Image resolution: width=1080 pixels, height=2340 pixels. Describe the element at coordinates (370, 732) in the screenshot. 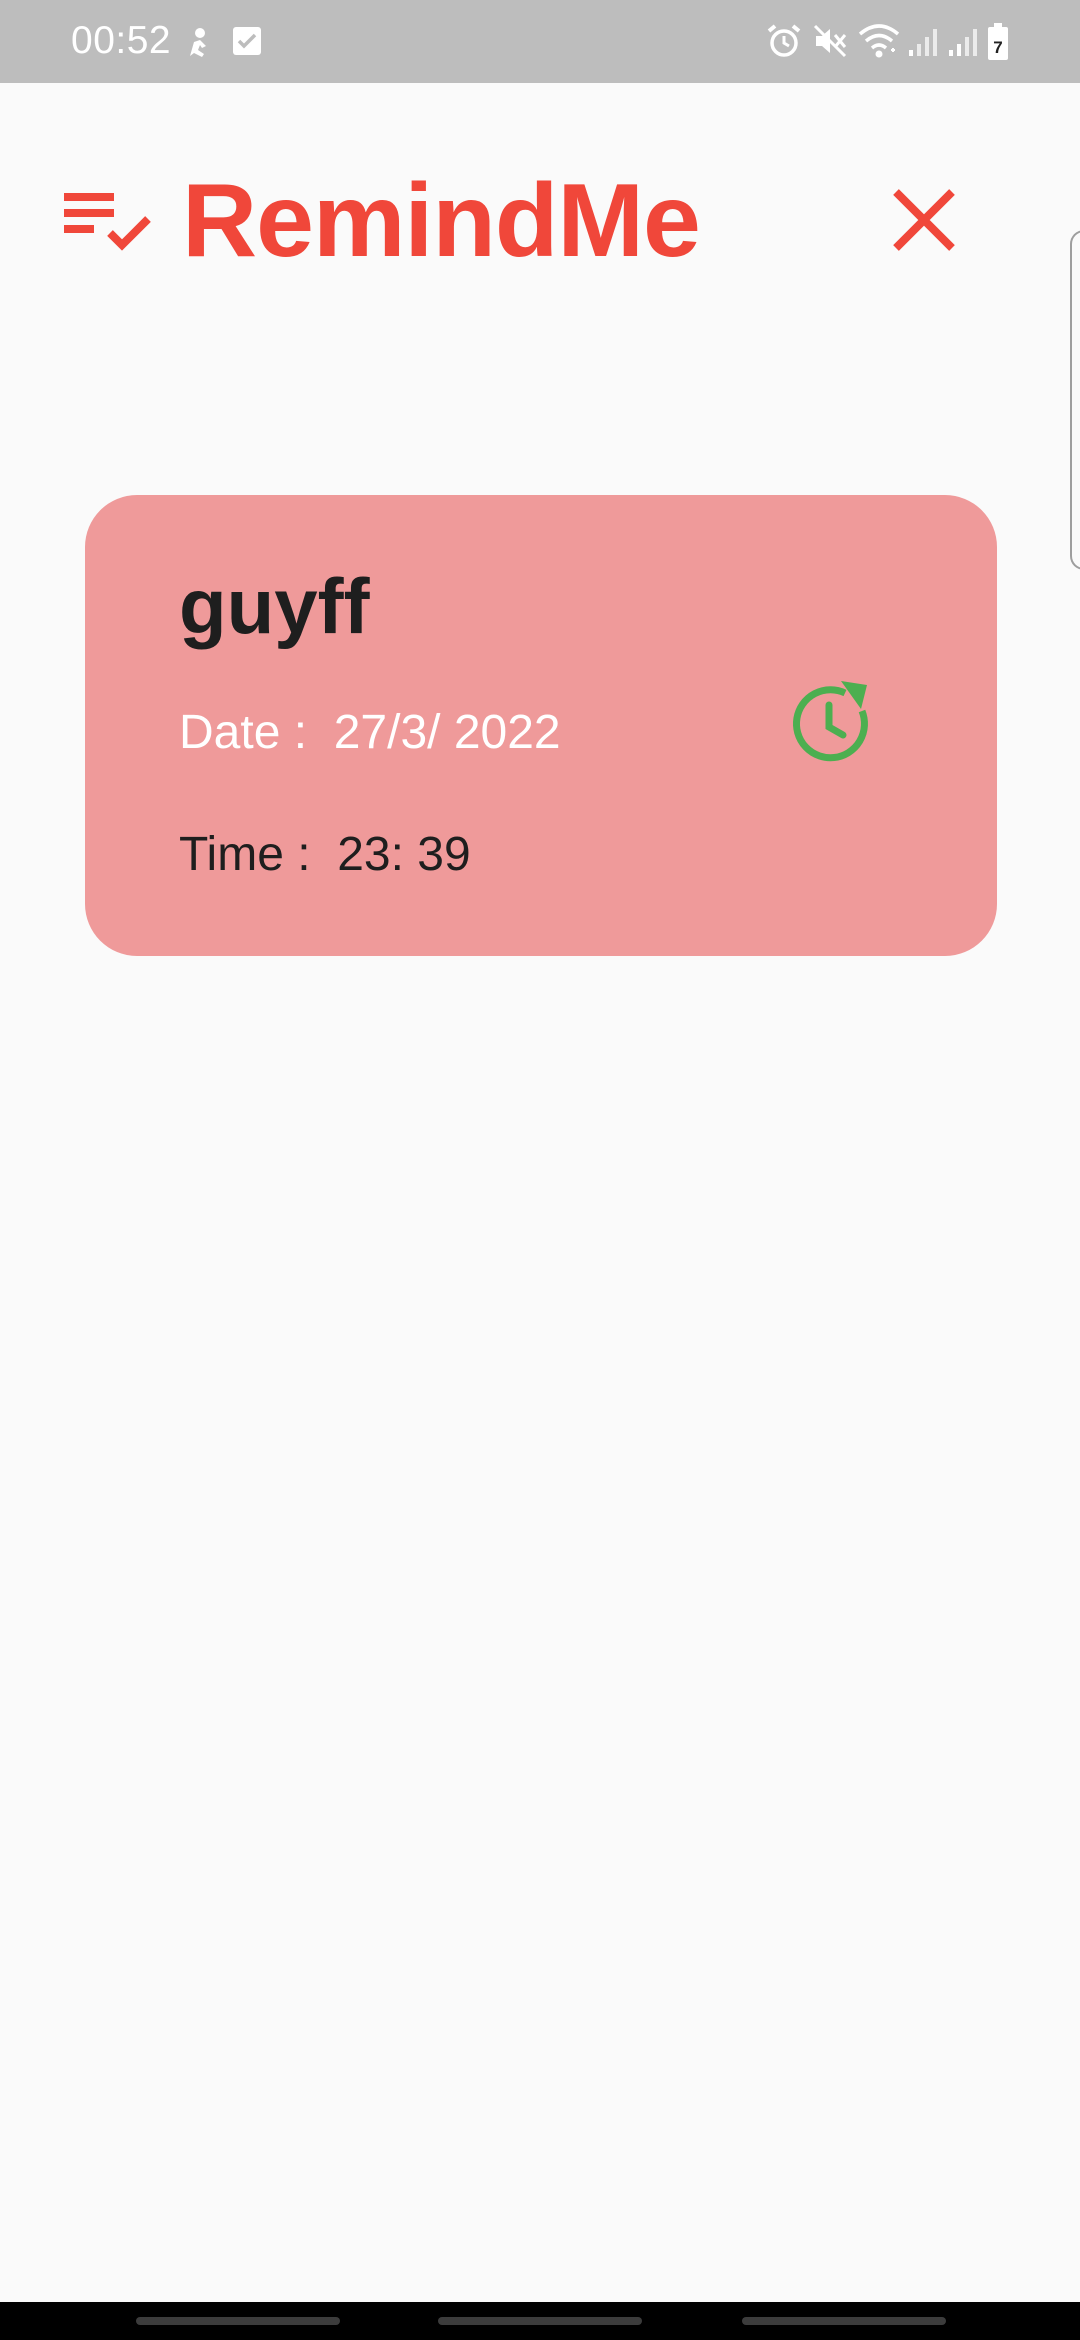

I see `reminder-date: Date : 27/3/ 2022` at that location.